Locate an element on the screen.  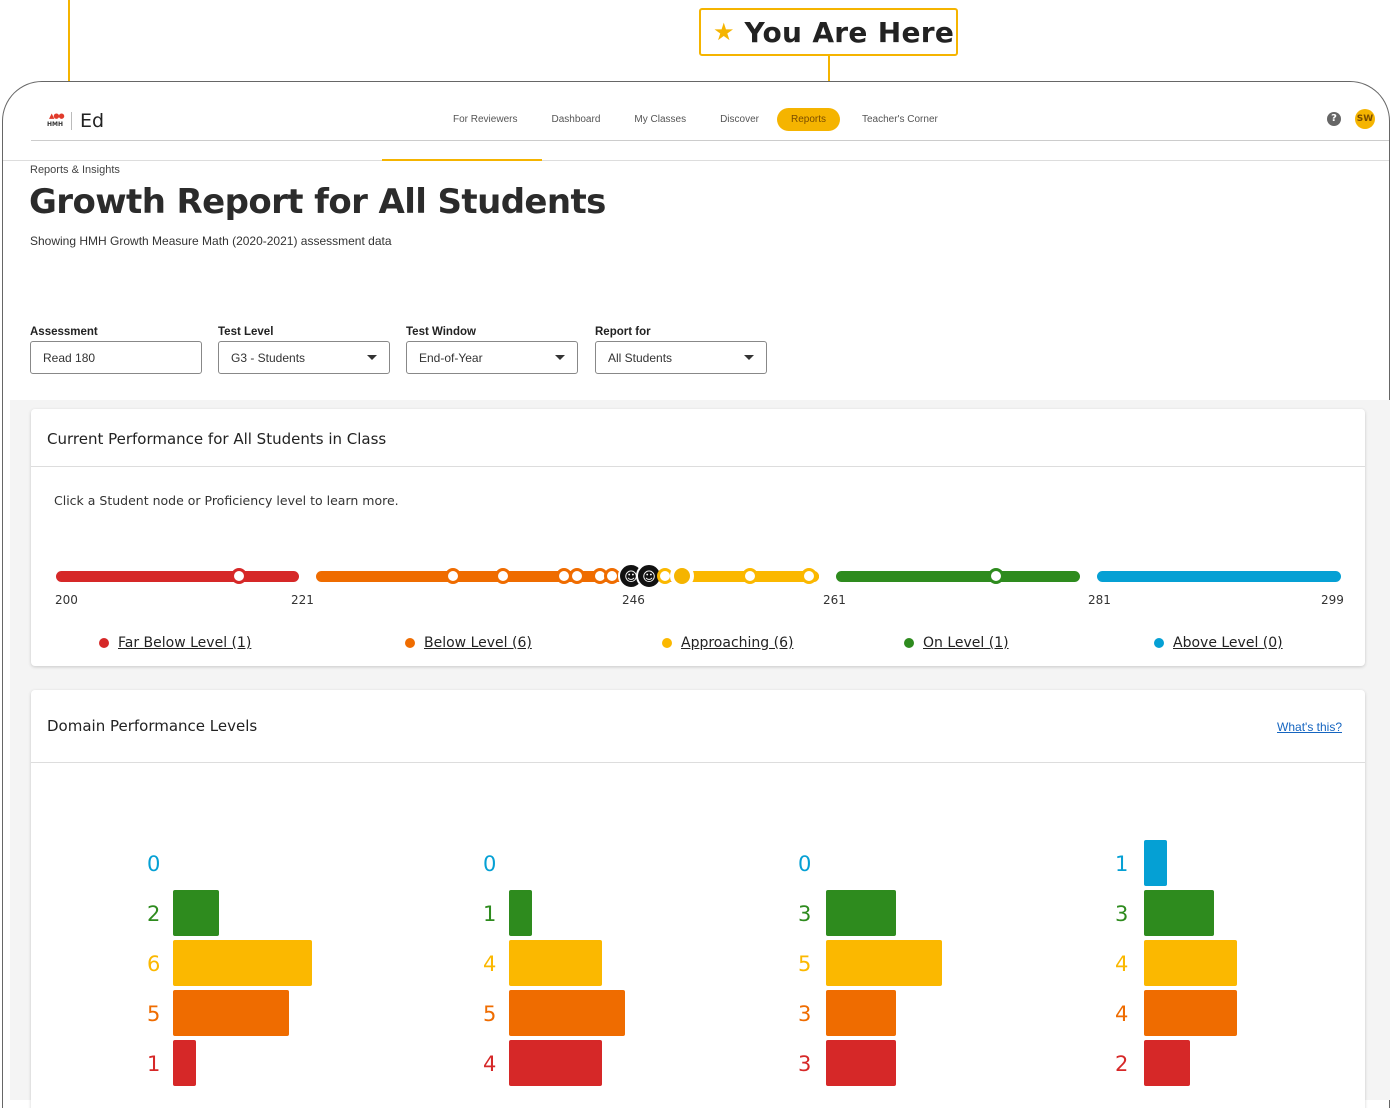
legend-label: Far Below Level (1) is located at coordinates (185, 643).